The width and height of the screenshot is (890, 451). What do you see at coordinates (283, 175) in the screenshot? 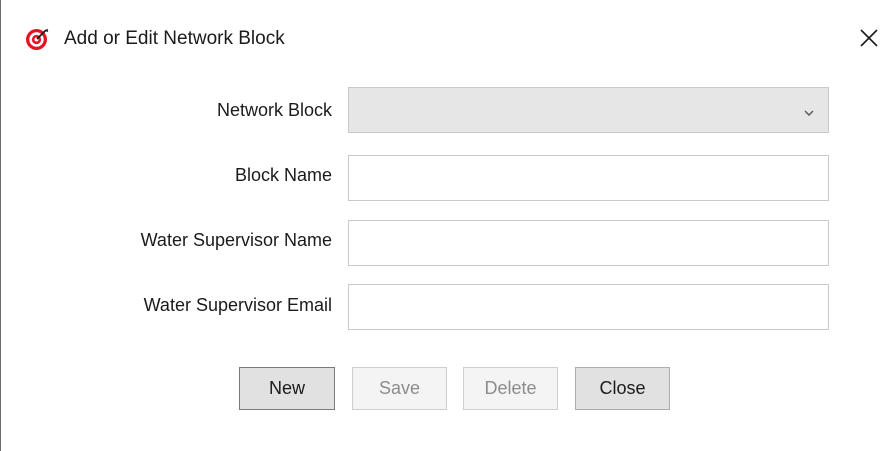
I see `block-name-label: Block Name` at bounding box center [283, 175].